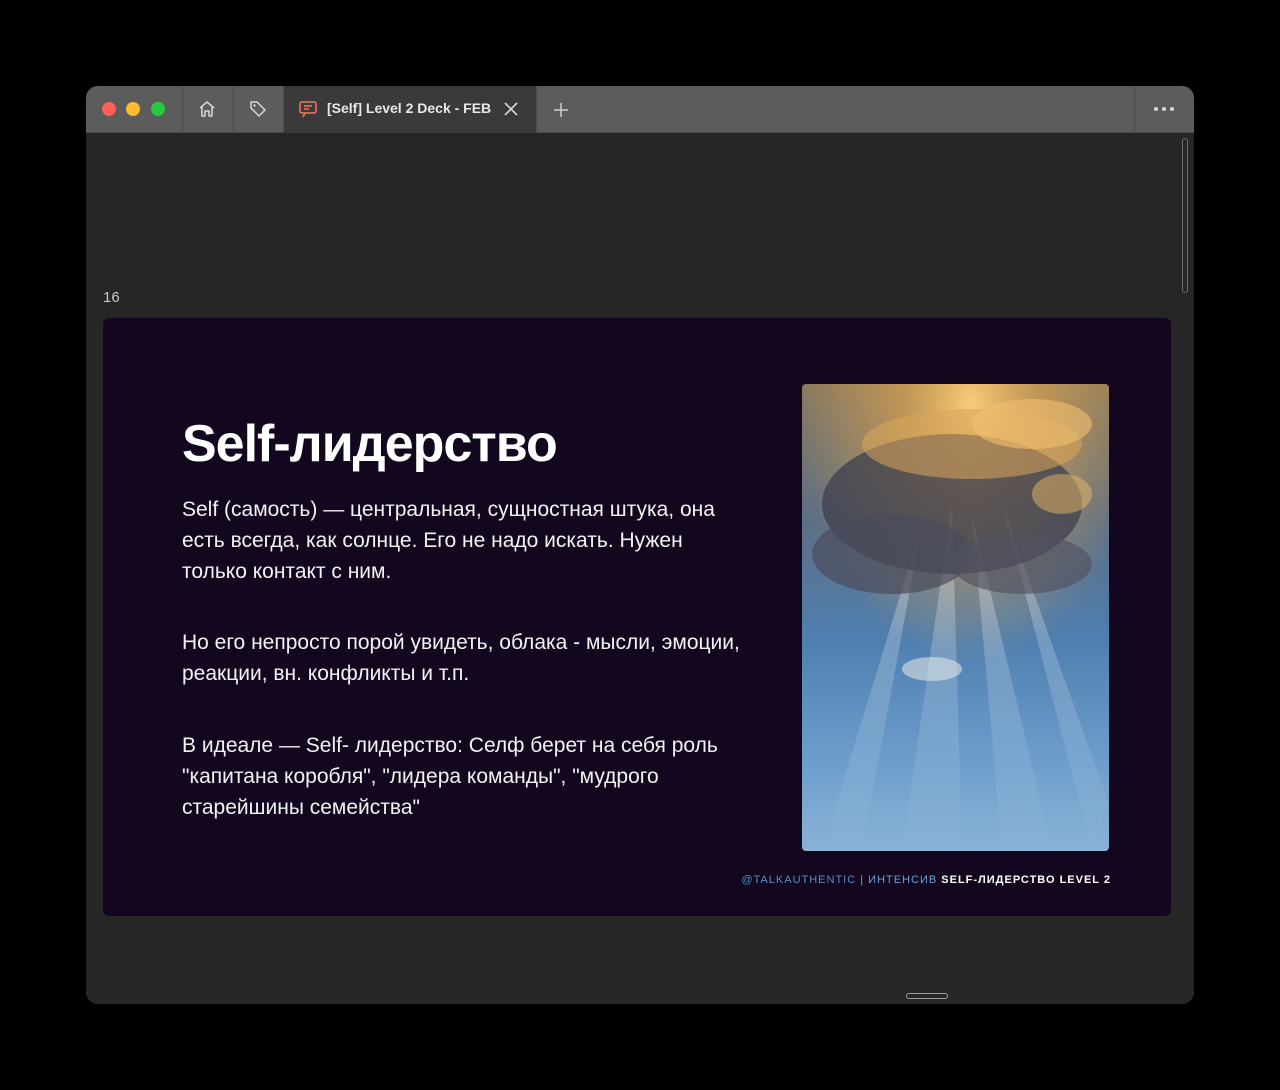  What do you see at coordinates (158, 109) in the screenshot?
I see `zoom-window-button` at bounding box center [158, 109].